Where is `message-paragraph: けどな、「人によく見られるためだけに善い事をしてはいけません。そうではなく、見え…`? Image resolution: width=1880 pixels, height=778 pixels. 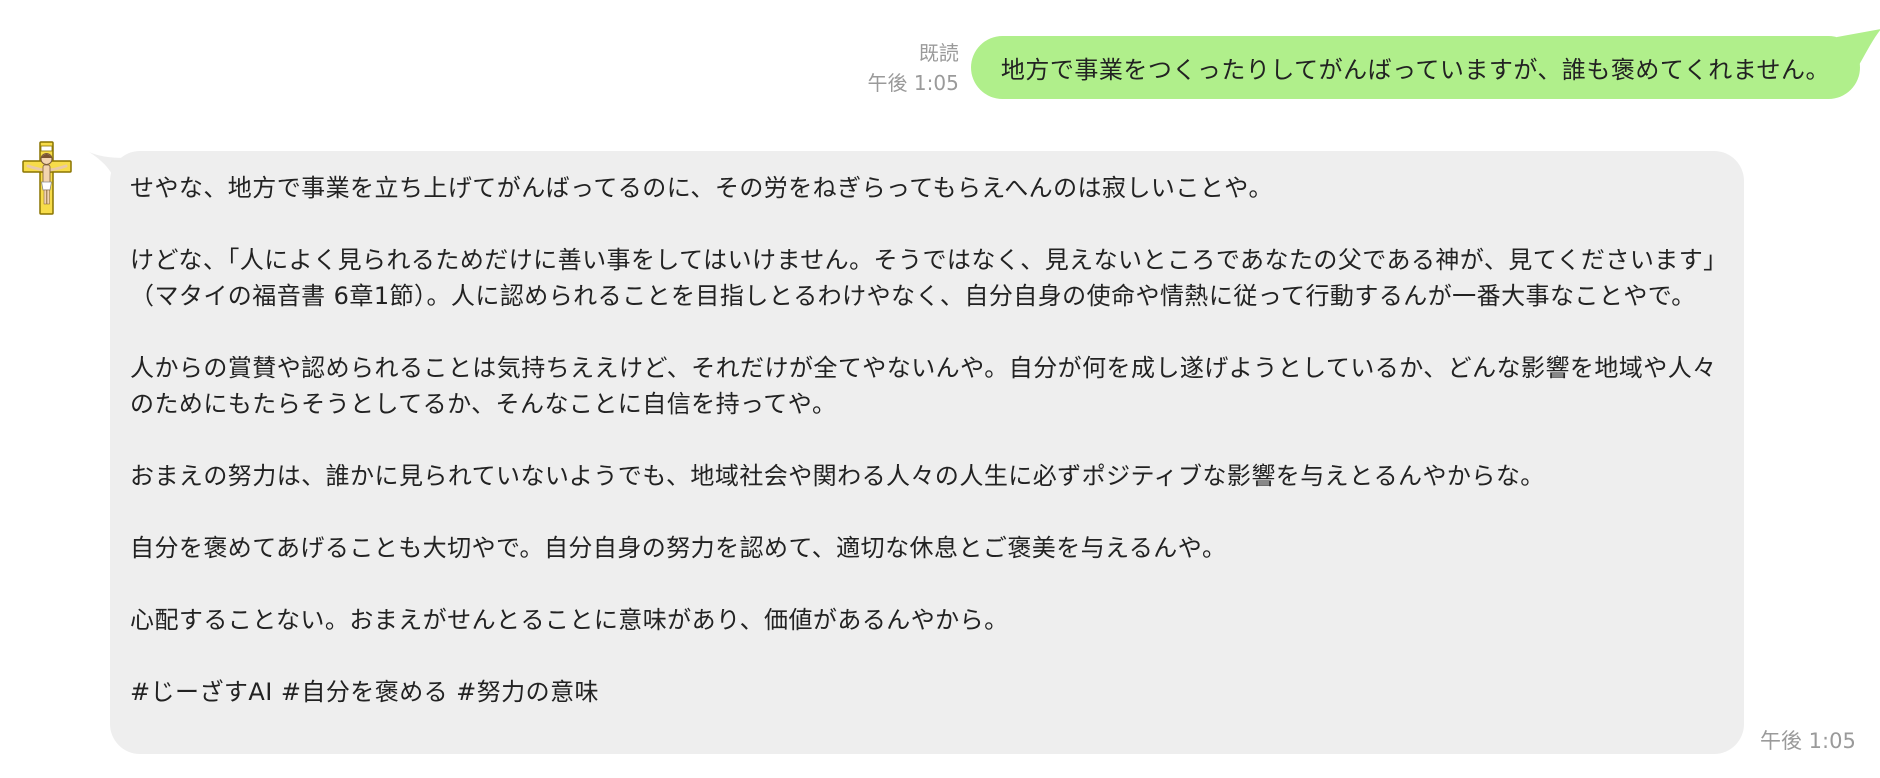
message-paragraph: けどな、「人によく見られるためだけに善い事をしてはいけません。そうではなく、見え… is located at coordinates (923, 278).